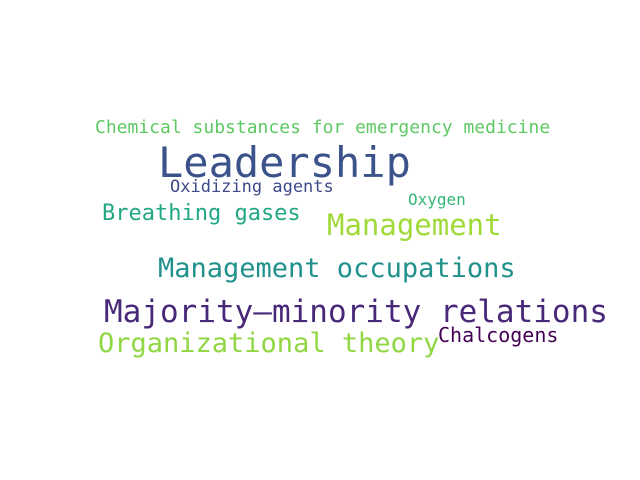  I want to click on word-oxidizing-agents: Oxidizing agents, so click(252, 187).